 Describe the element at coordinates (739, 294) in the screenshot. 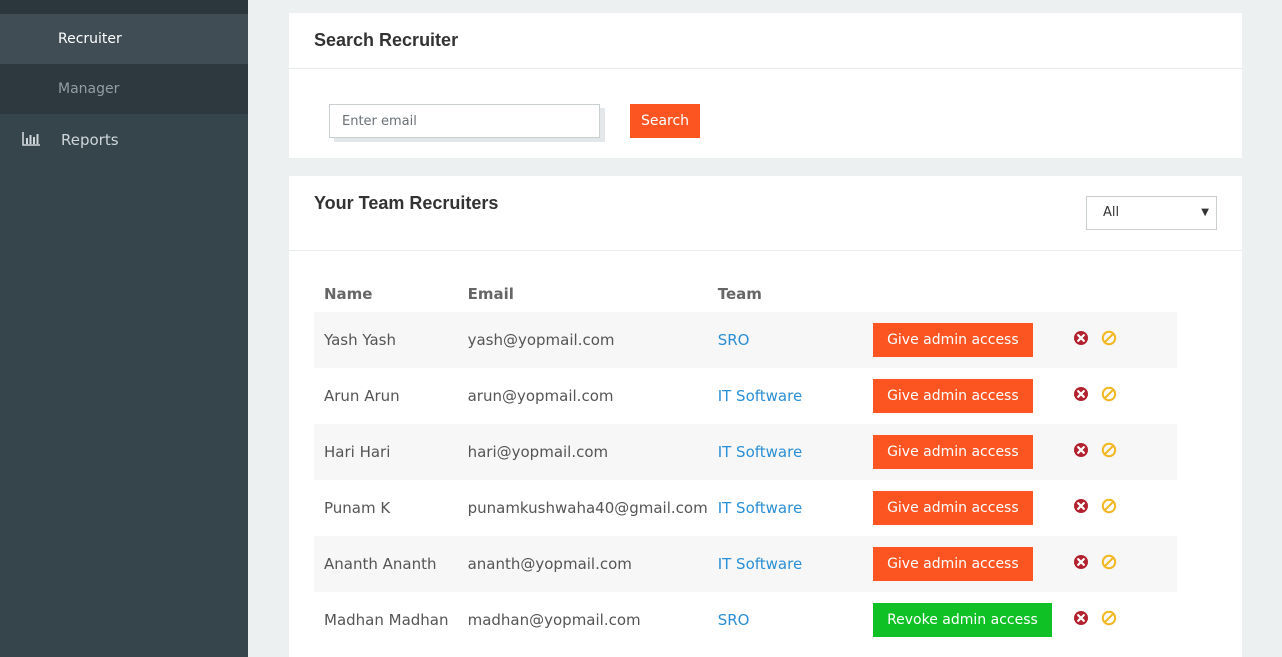

I see `column-header-team: Team` at that location.